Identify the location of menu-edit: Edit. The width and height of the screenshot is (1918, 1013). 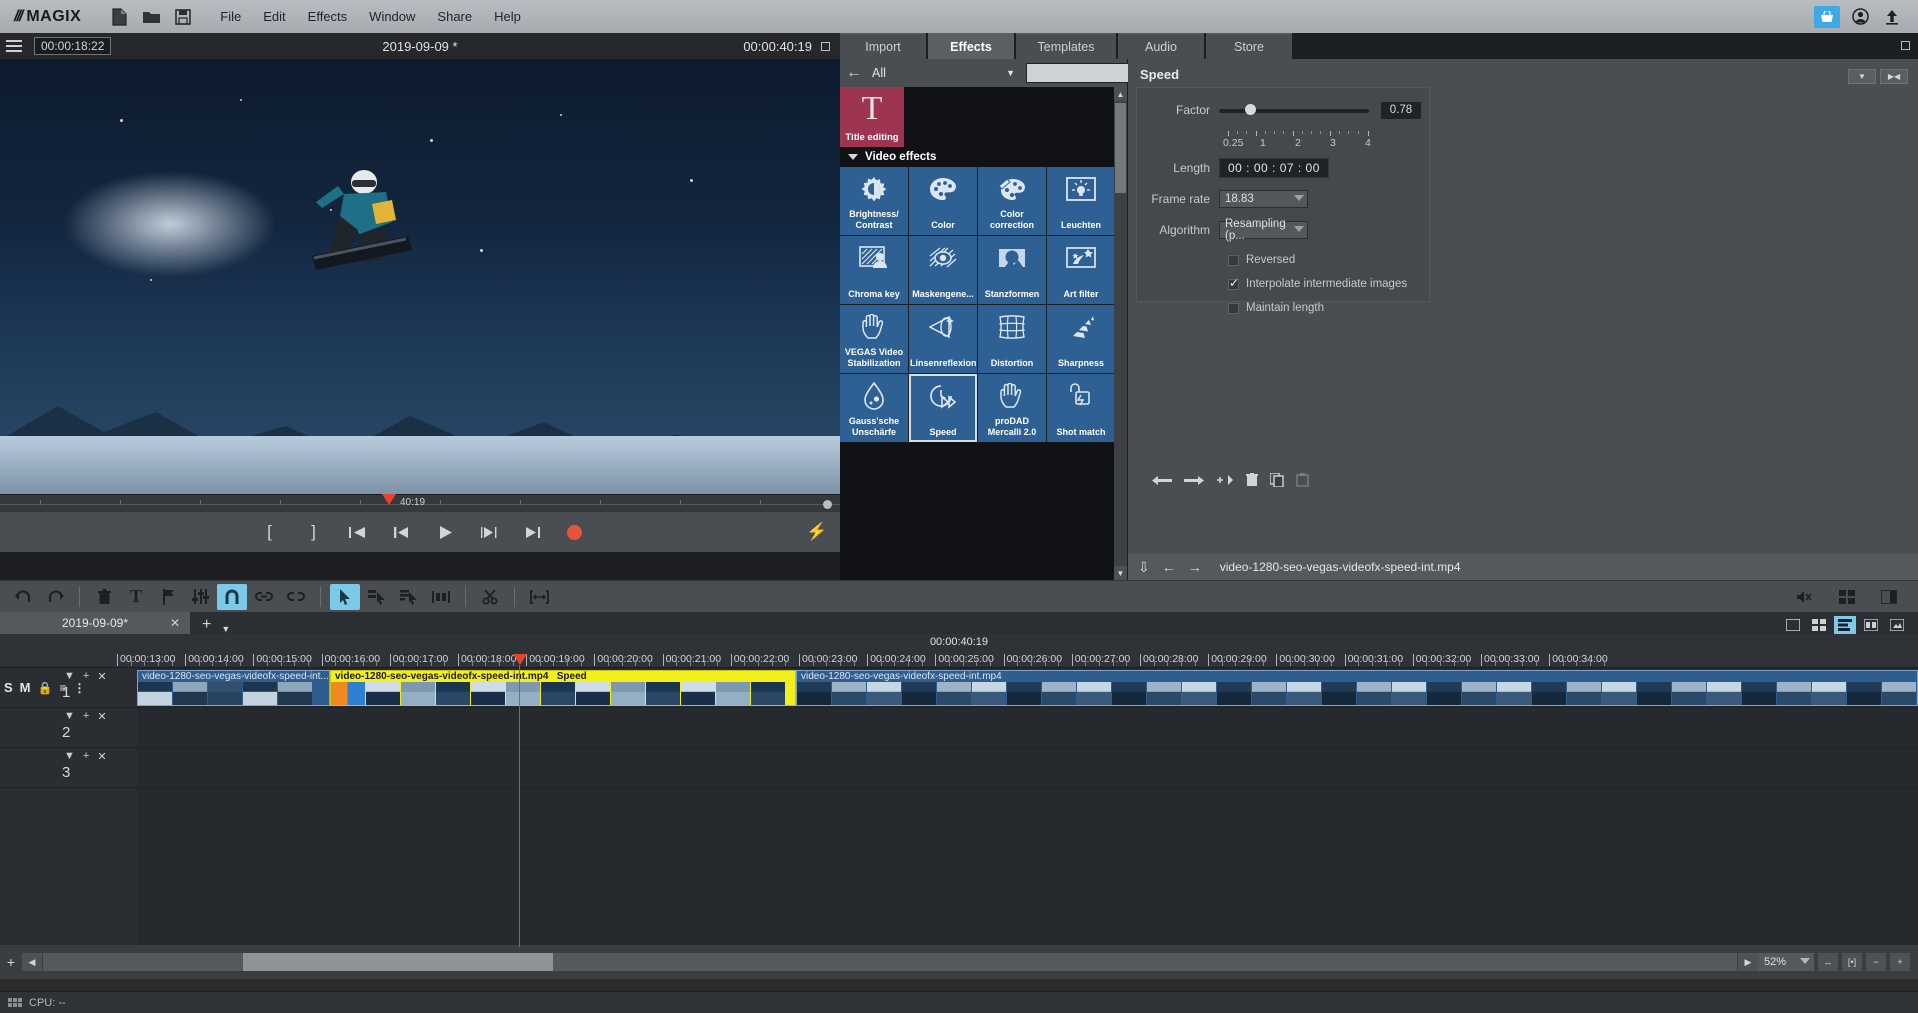
(274, 16).